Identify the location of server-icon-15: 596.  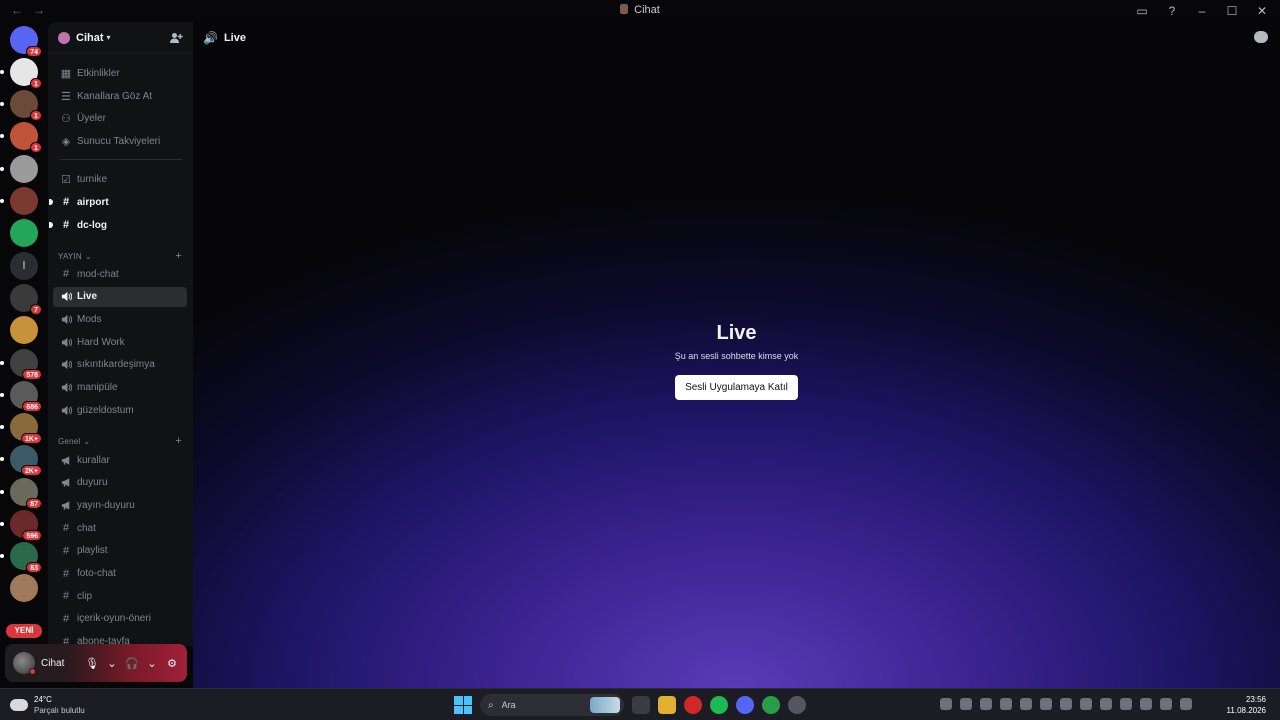
(21, 525).